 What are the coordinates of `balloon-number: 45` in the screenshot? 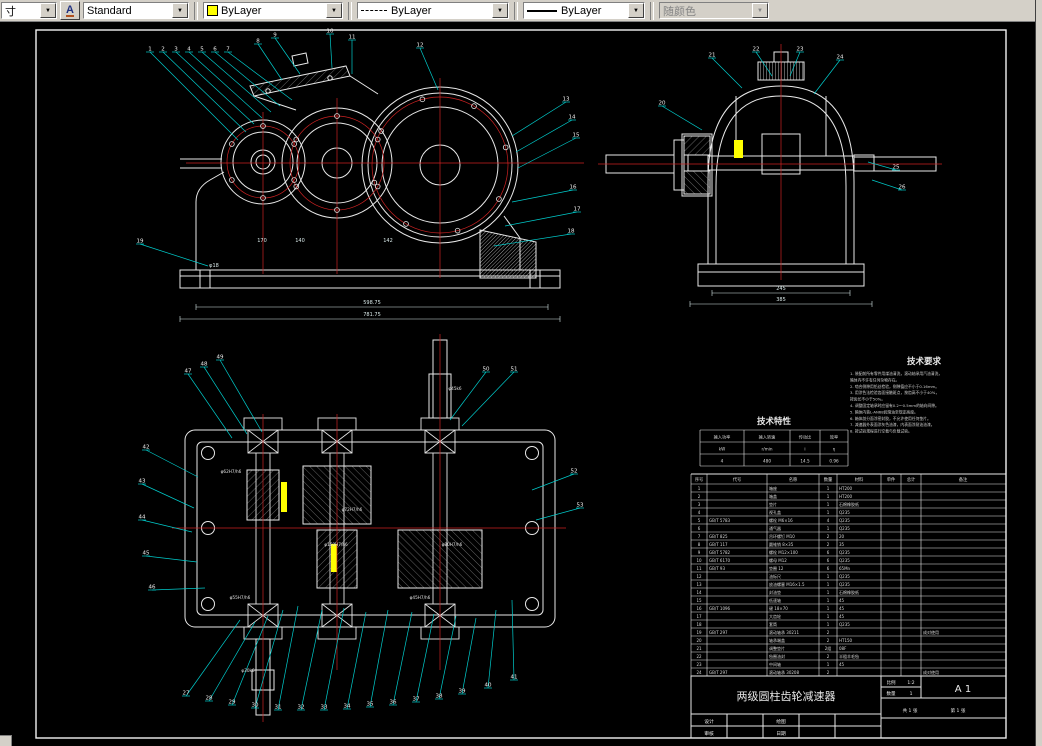 It's located at (146, 554).